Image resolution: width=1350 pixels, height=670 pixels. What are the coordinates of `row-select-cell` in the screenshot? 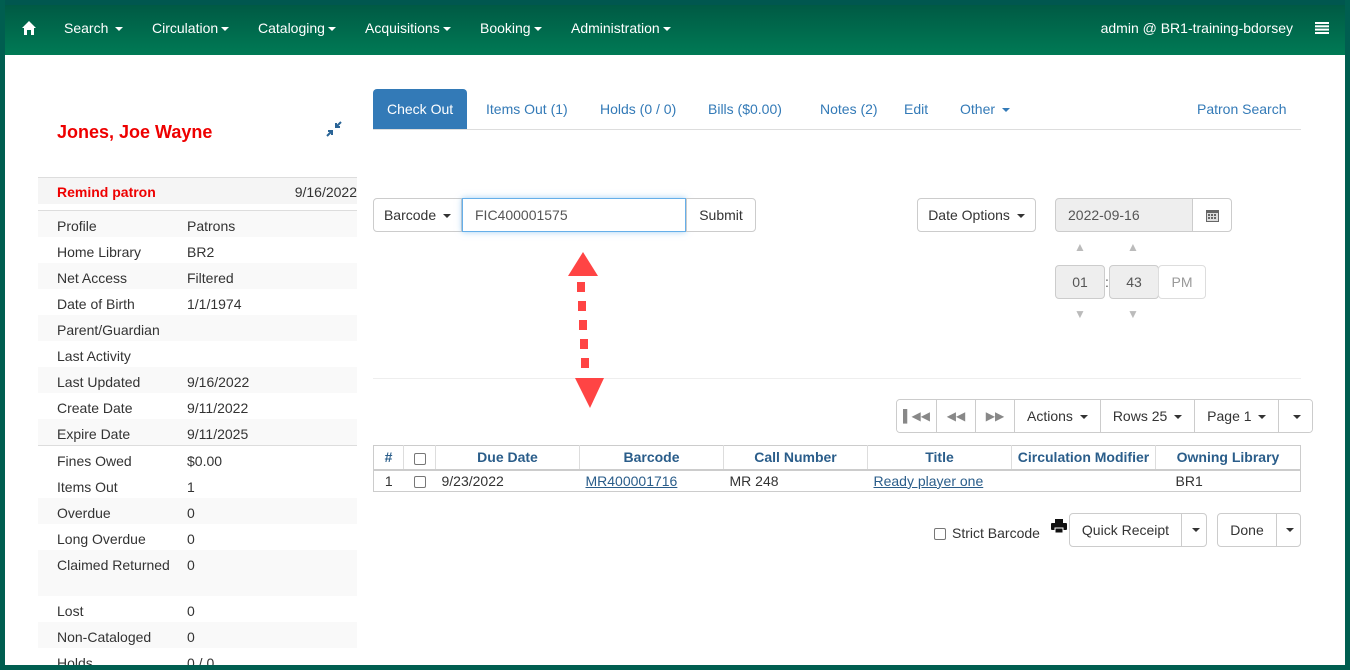 It's located at (420, 481).